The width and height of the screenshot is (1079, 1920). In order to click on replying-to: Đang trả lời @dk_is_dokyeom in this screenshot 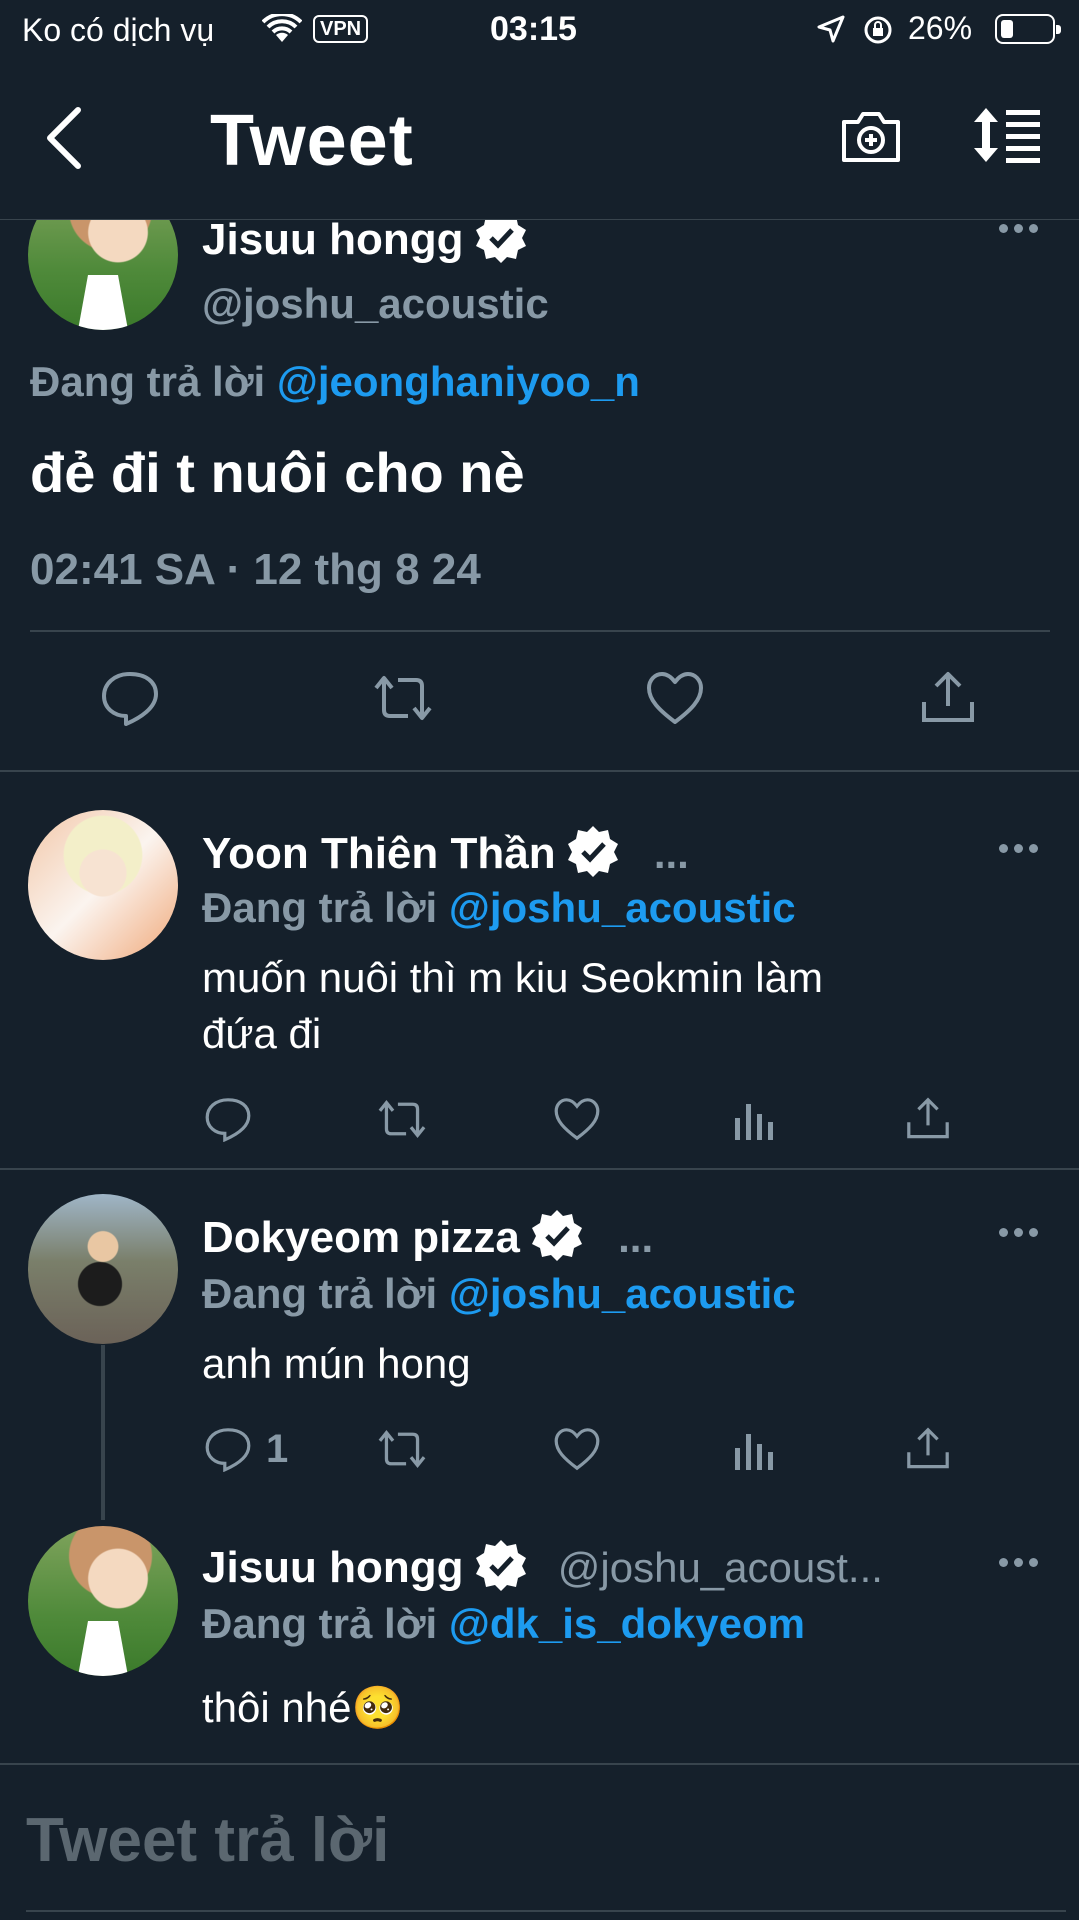, I will do `click(504, 1623)`.